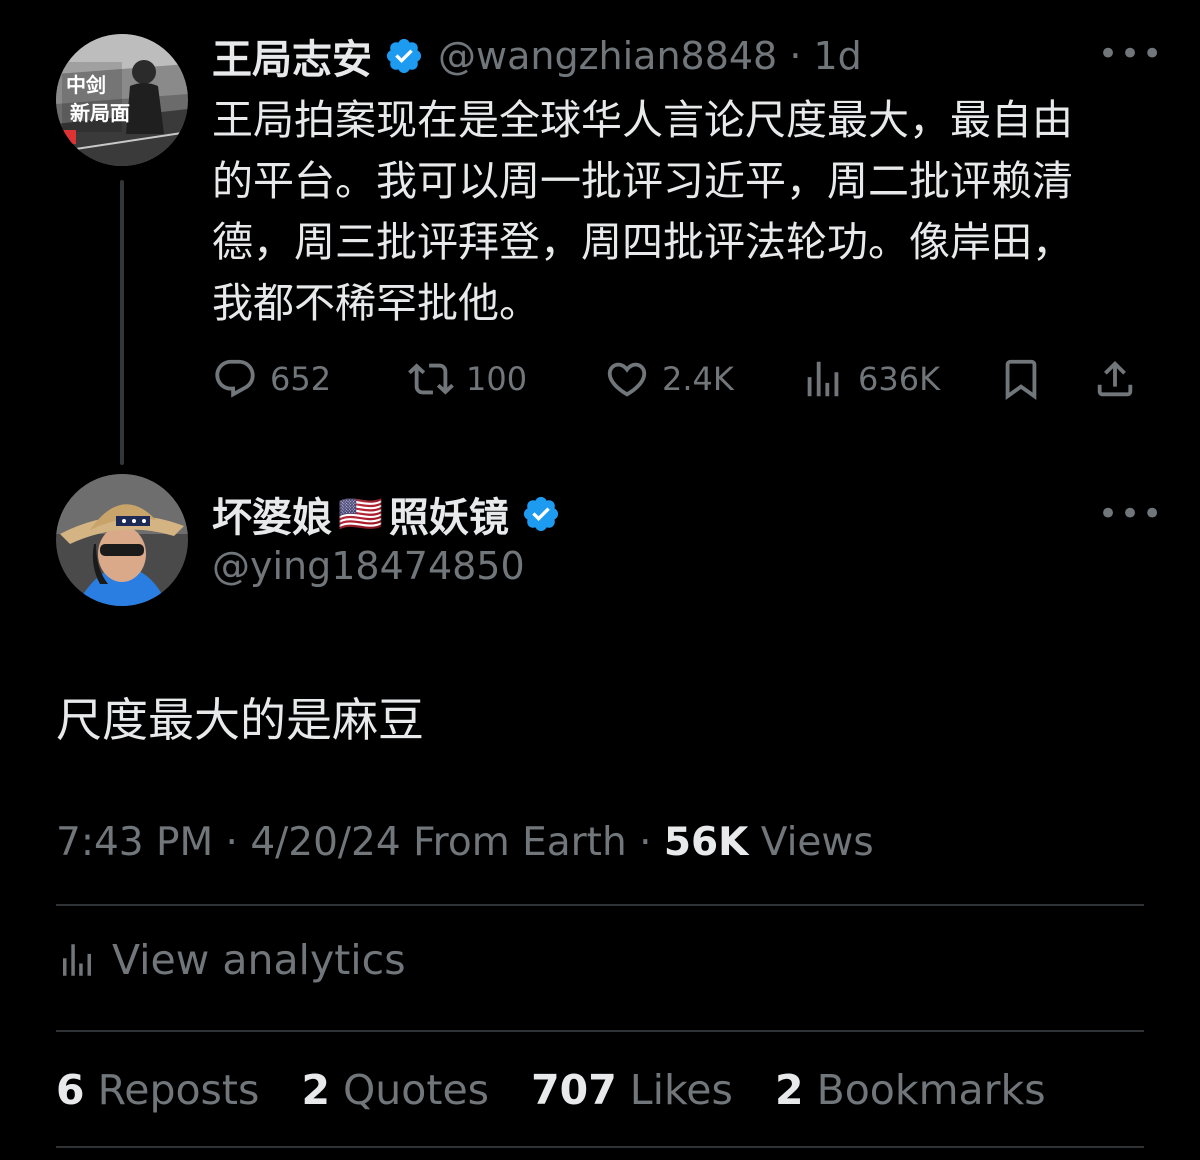 The image size is (1200, 1160). What do you see at coordinates (931, 1090) in the screenshot?
I see `bookmarks-label: Bookmarks` at bounding box center [931, 1090].